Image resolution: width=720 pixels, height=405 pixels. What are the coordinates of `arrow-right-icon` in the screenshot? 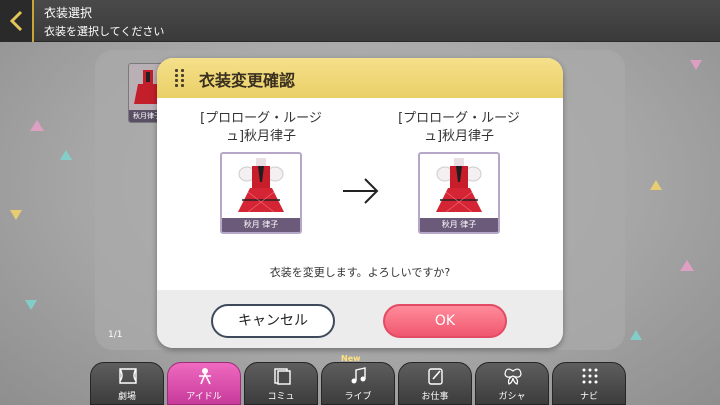 It's located at (361, 191).